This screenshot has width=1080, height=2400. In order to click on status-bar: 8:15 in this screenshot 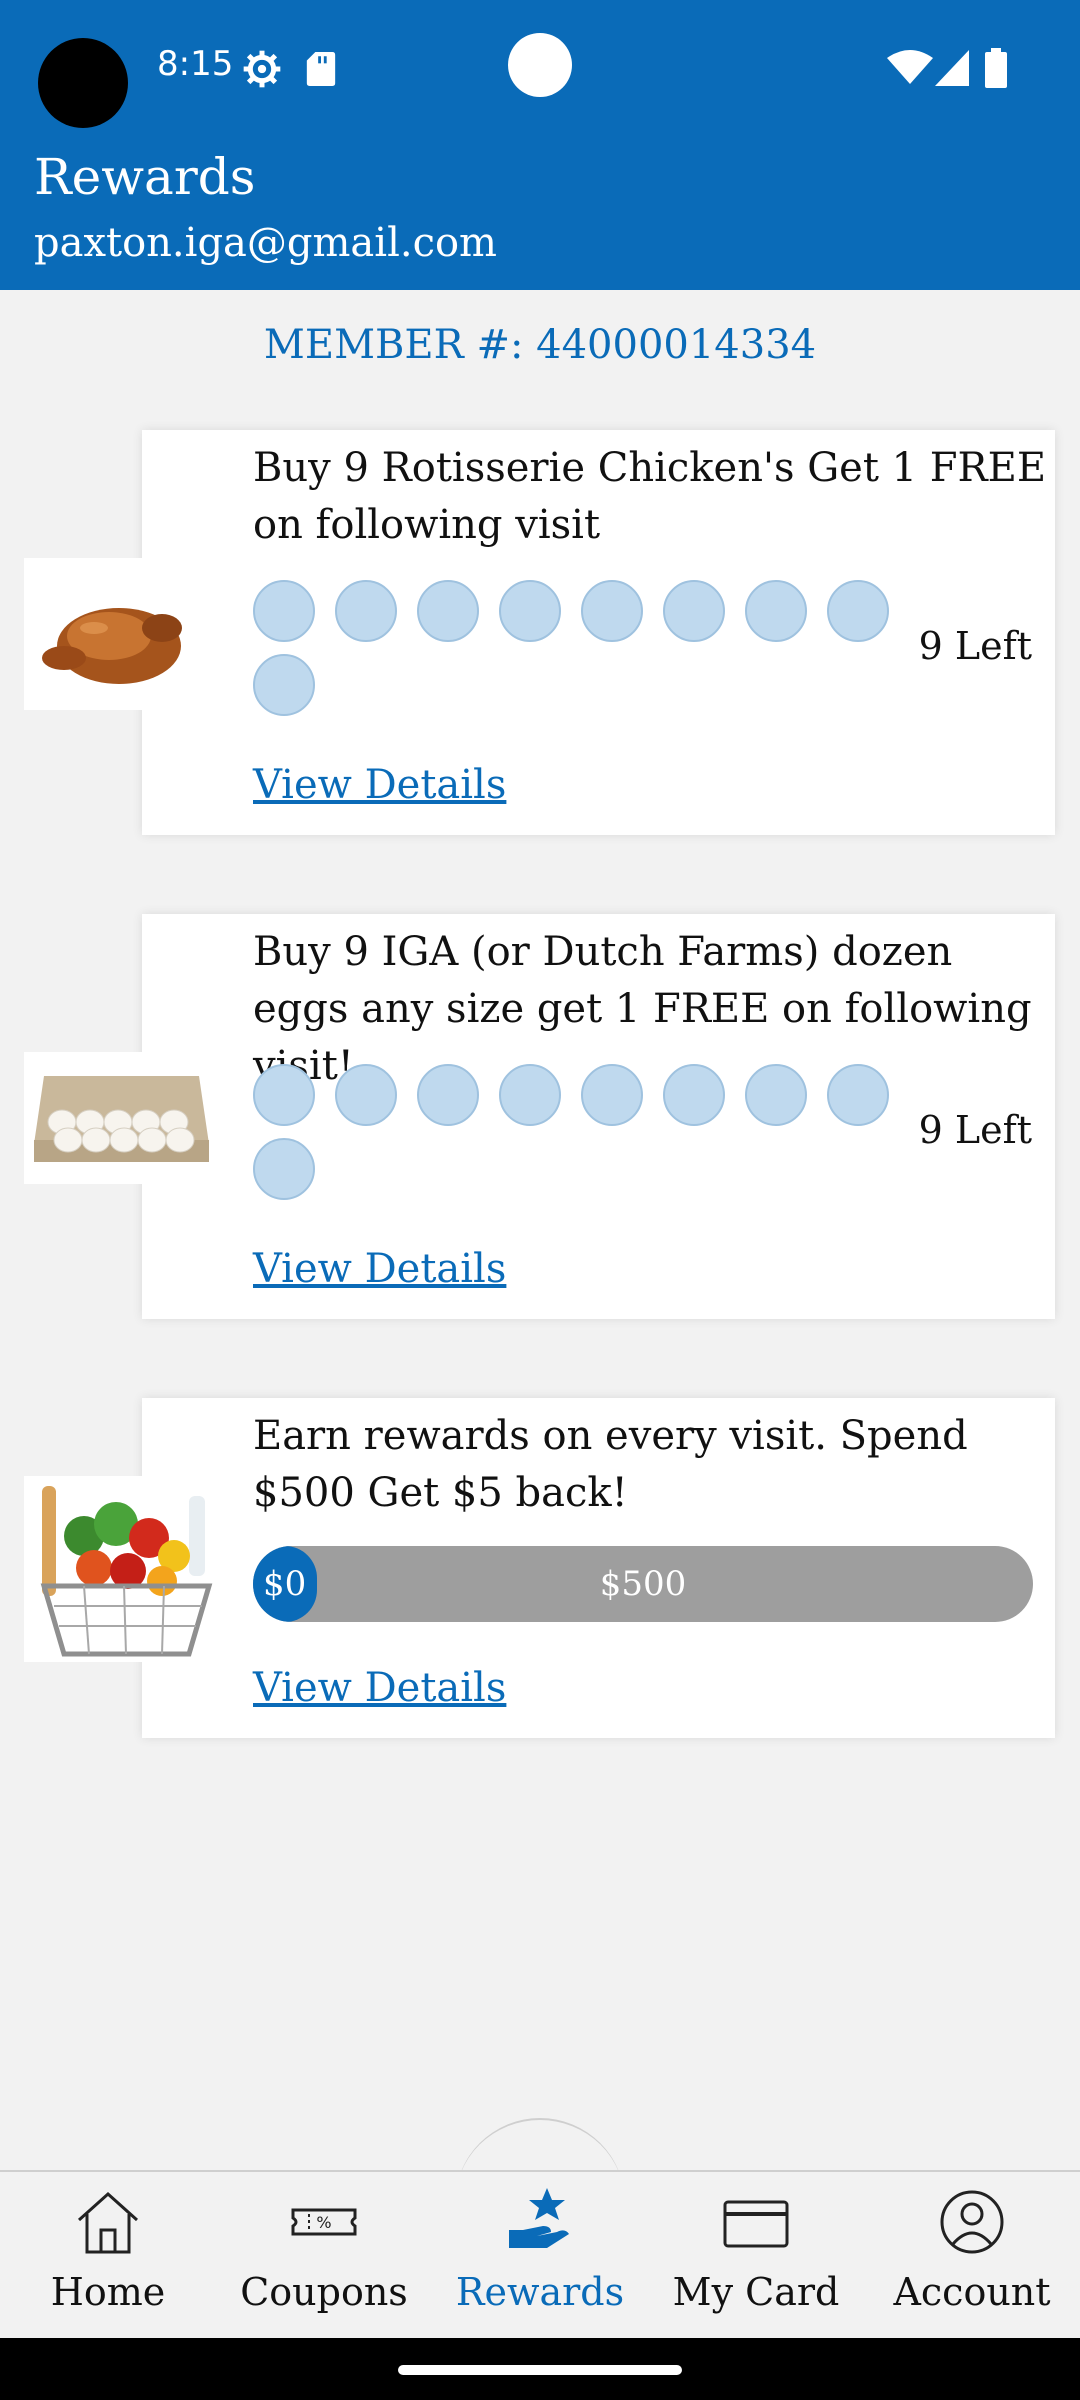, I will do `click(540, 70)`.